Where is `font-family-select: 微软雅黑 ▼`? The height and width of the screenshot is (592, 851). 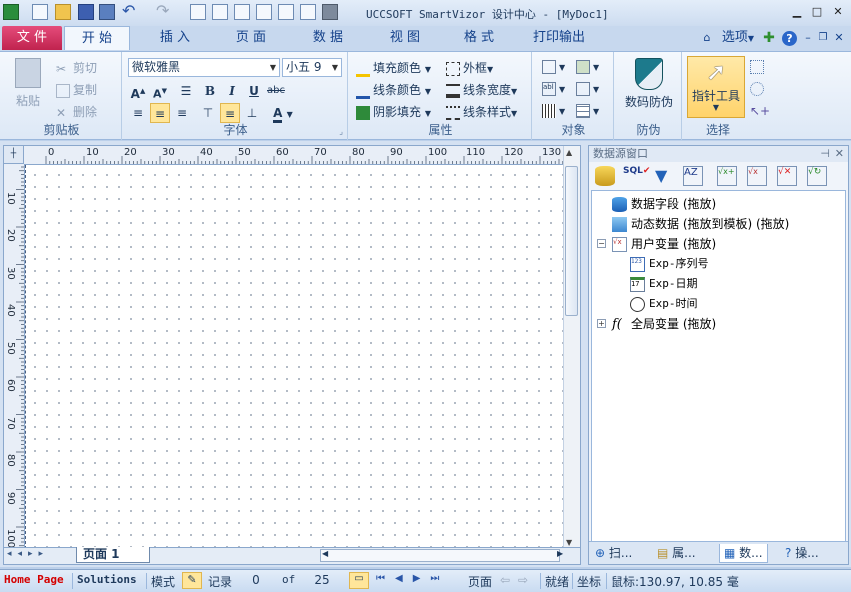 font-family-select: 微软雅黑 ▼ is located at coordinates (204, 67).